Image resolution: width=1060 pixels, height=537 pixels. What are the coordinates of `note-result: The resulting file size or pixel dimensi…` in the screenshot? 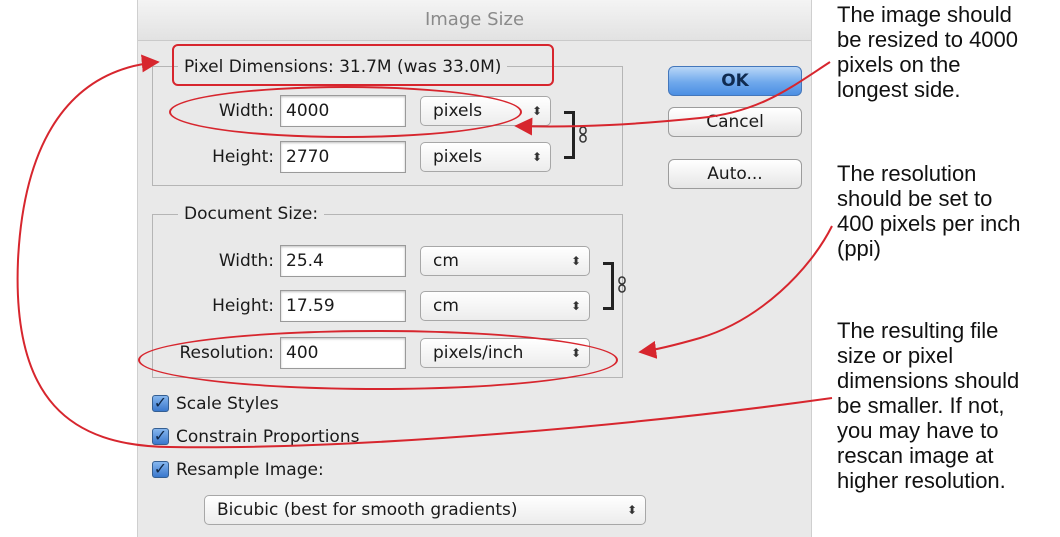 It's located at (928, 405).